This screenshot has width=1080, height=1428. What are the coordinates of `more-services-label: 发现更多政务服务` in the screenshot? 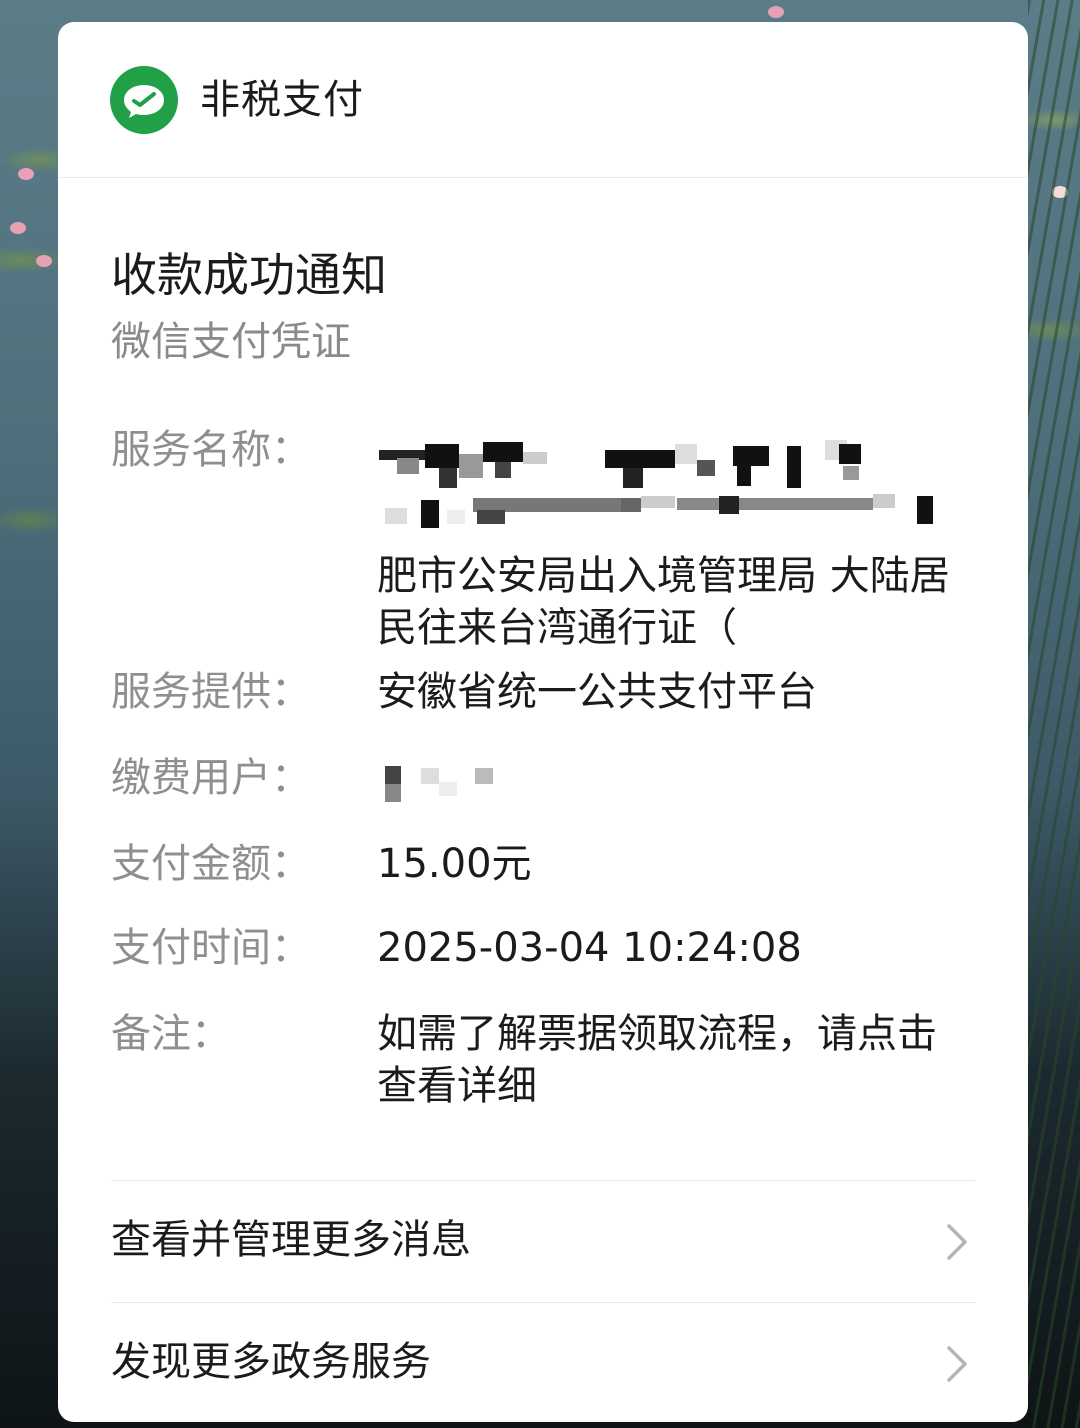 It's located at (271, 1362).